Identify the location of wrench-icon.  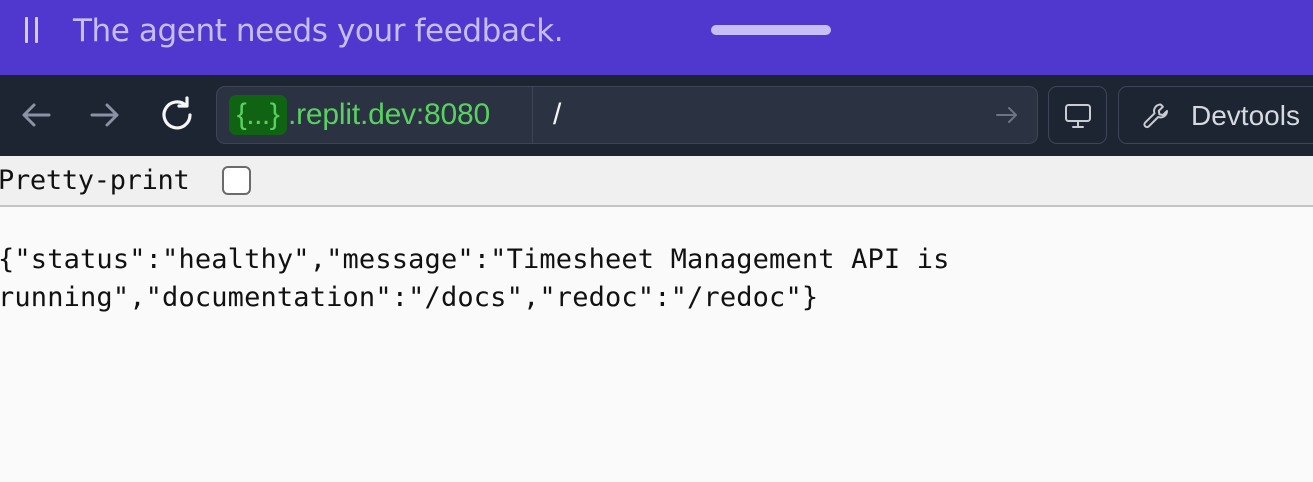
(1155, 116).